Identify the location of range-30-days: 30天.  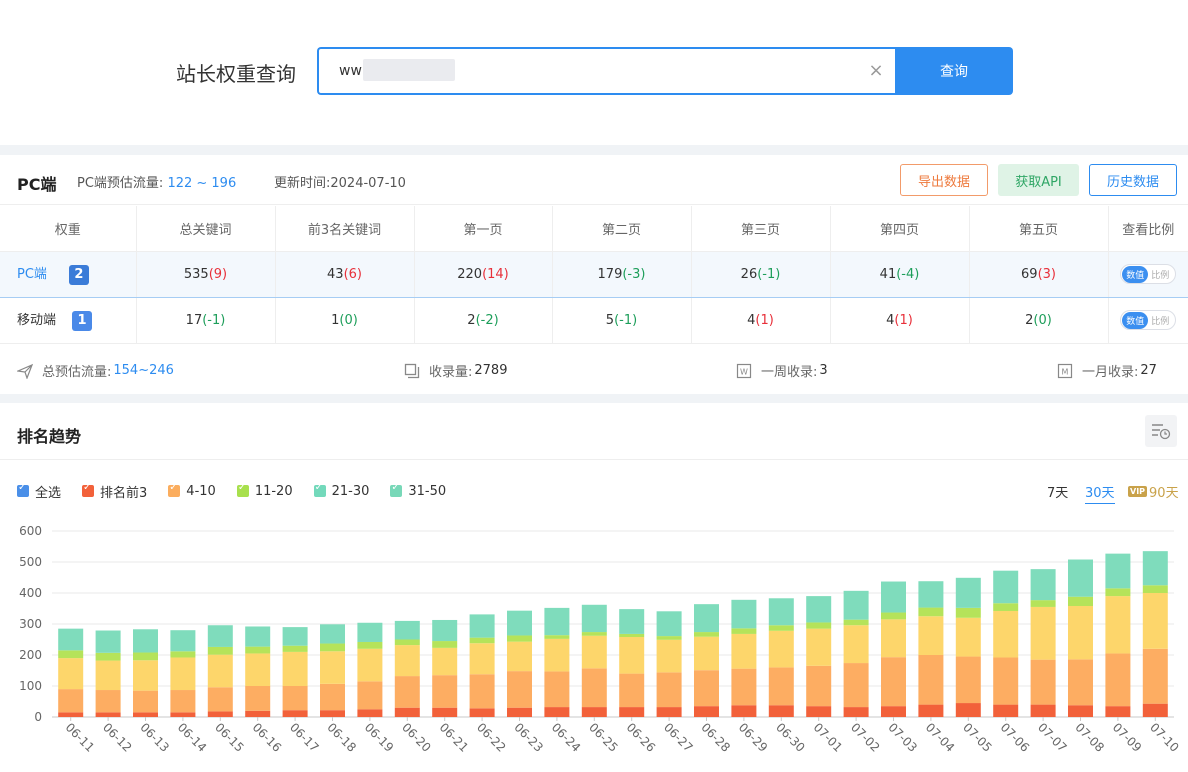
(1100, 493).